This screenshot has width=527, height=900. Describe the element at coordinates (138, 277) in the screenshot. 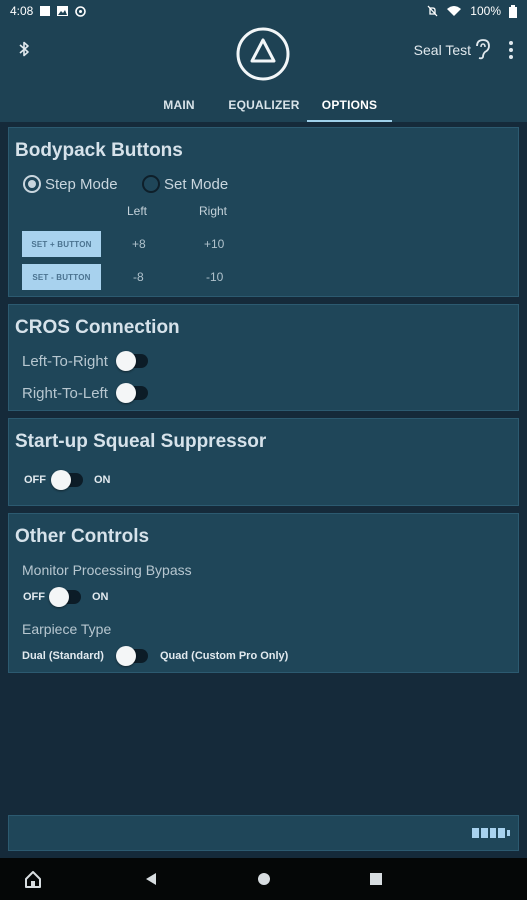

I see `set-minus-left-value: -8` at that location.